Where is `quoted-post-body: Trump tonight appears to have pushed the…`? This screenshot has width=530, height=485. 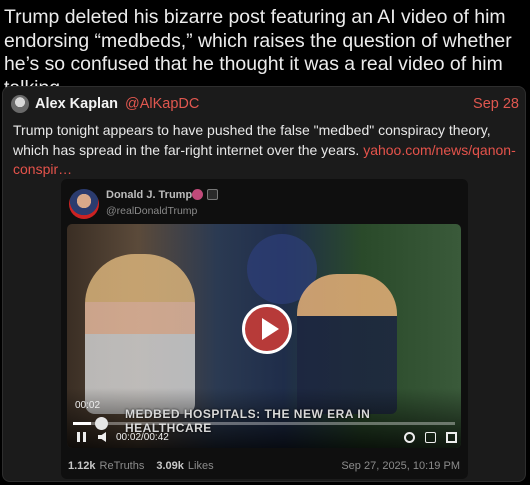
quoted-post-body: Trump tonight appears to have pushed the… is located at coordinates (265, 150).